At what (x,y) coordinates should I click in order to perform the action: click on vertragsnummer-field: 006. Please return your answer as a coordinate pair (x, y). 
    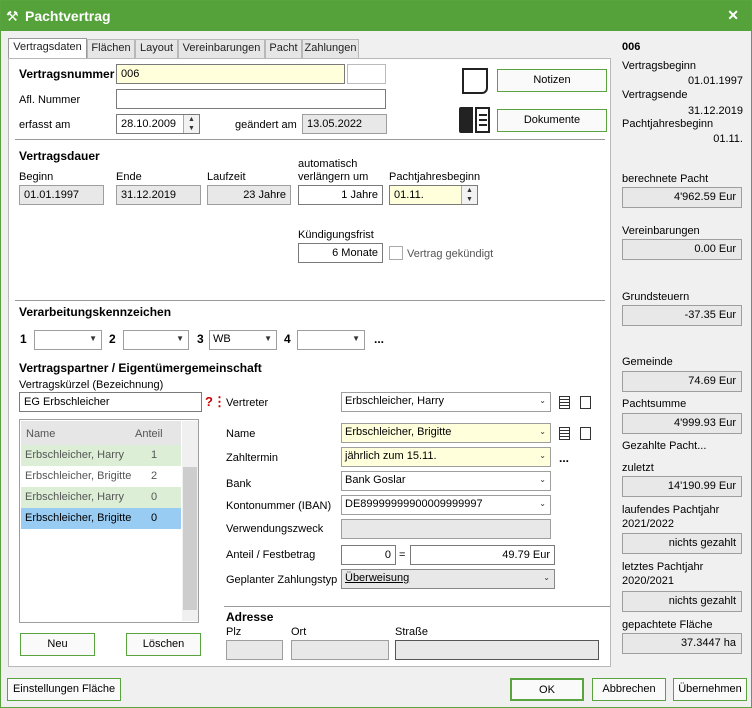
    Looking at the image, I should click on (230, 74).